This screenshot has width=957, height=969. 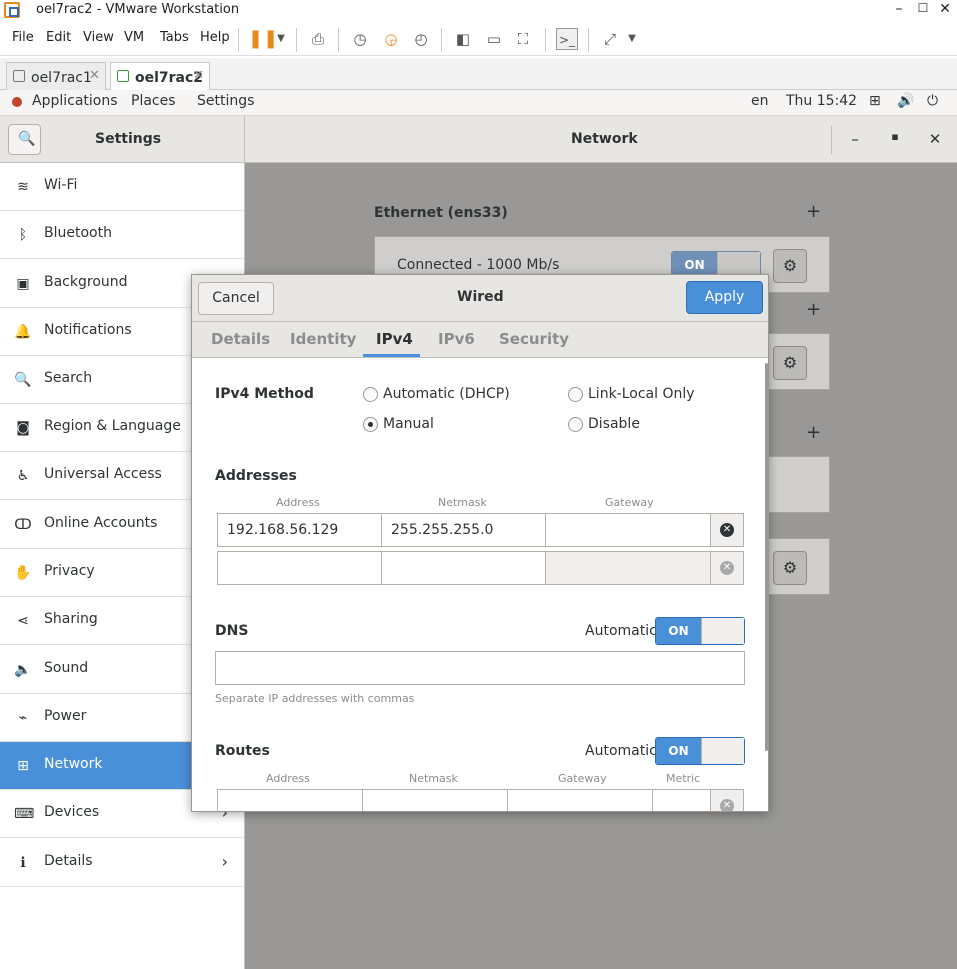 I want to click on sidebar-item-label: Notifications, so click(x=88, y=330).